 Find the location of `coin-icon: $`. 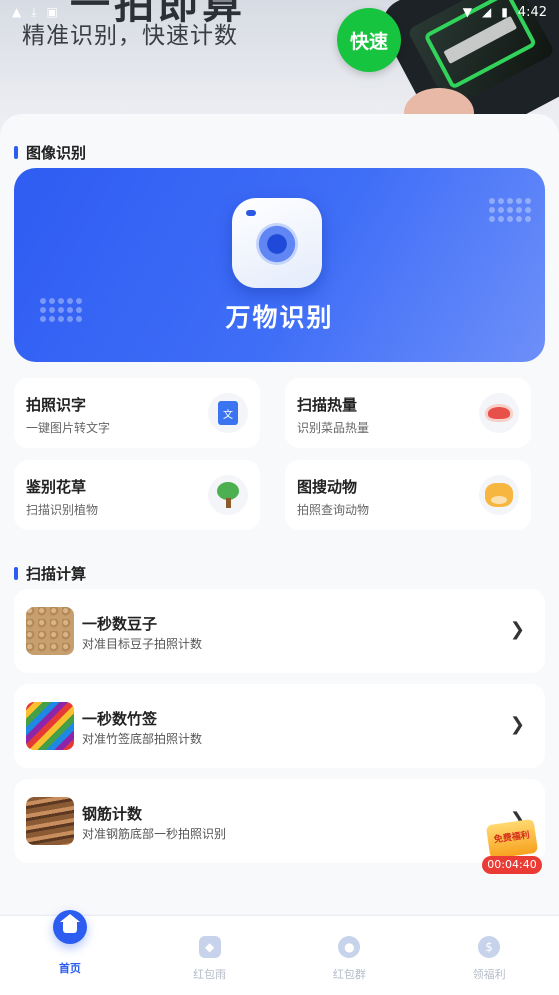

coin-icon: $ is located at coordinates (489, 947).